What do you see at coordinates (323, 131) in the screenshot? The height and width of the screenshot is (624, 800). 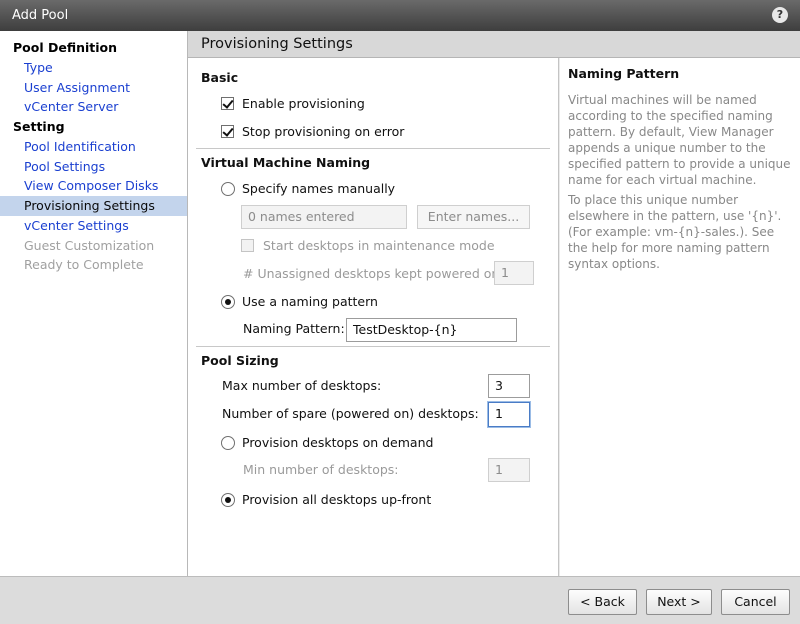 I see `stop-on-error-label: Stop provisioning on error` at bounding box center [323, 131].